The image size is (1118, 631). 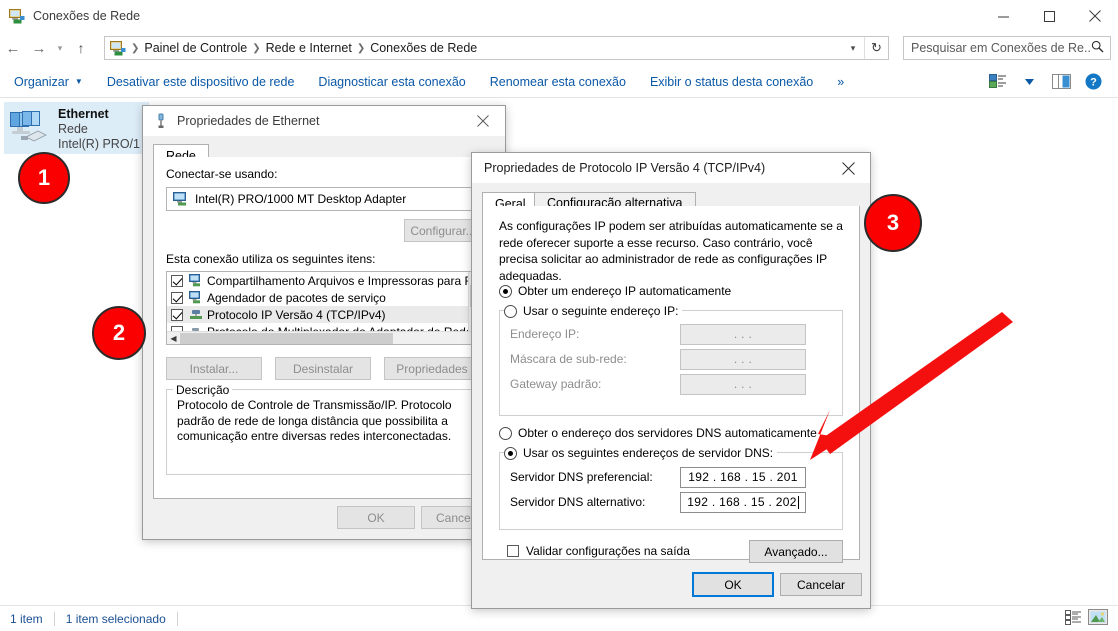 What do you see at coordinates (44, 178) in the screenshot?
I see `callout-1: 1` at bounding box center [44, 178].